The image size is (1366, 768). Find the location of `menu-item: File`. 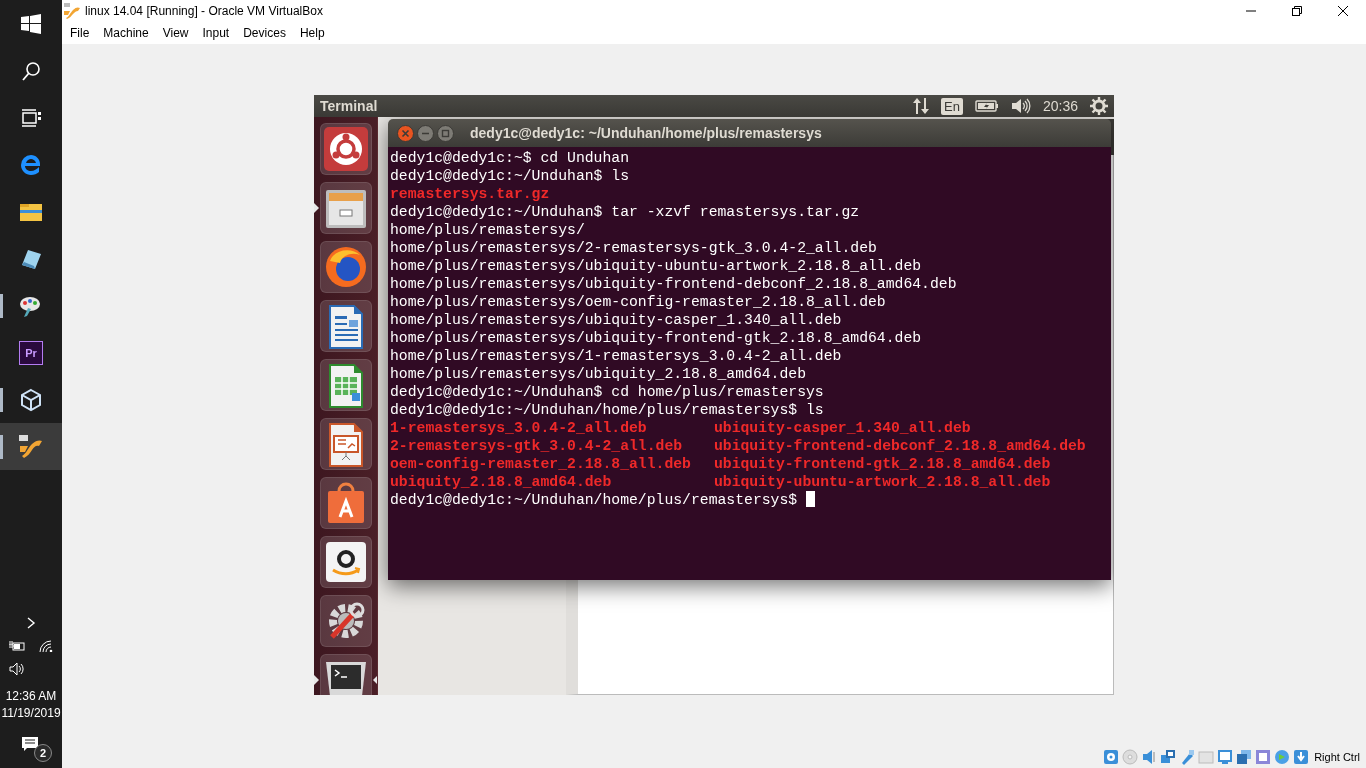

menu-item: File is located at coordinates (80, 33).